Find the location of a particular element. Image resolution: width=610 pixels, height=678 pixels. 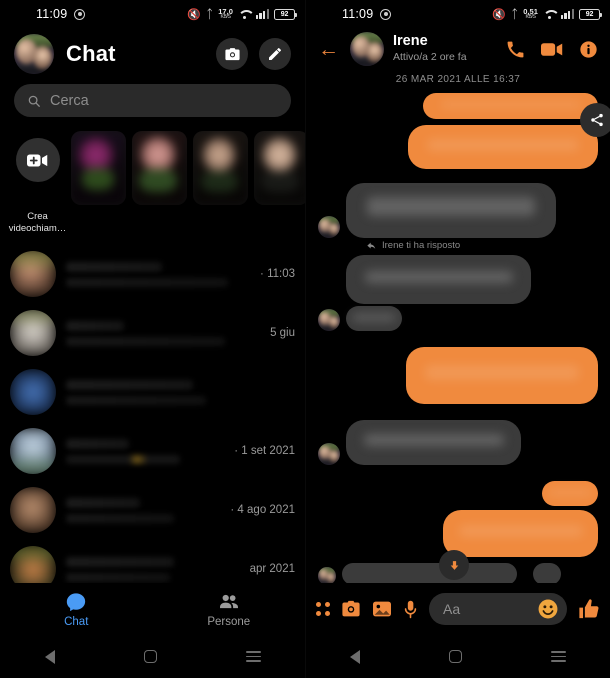

conversation-date: 26 MAR 2021 ALLE 16:37 is located at coordinates (458, 79).